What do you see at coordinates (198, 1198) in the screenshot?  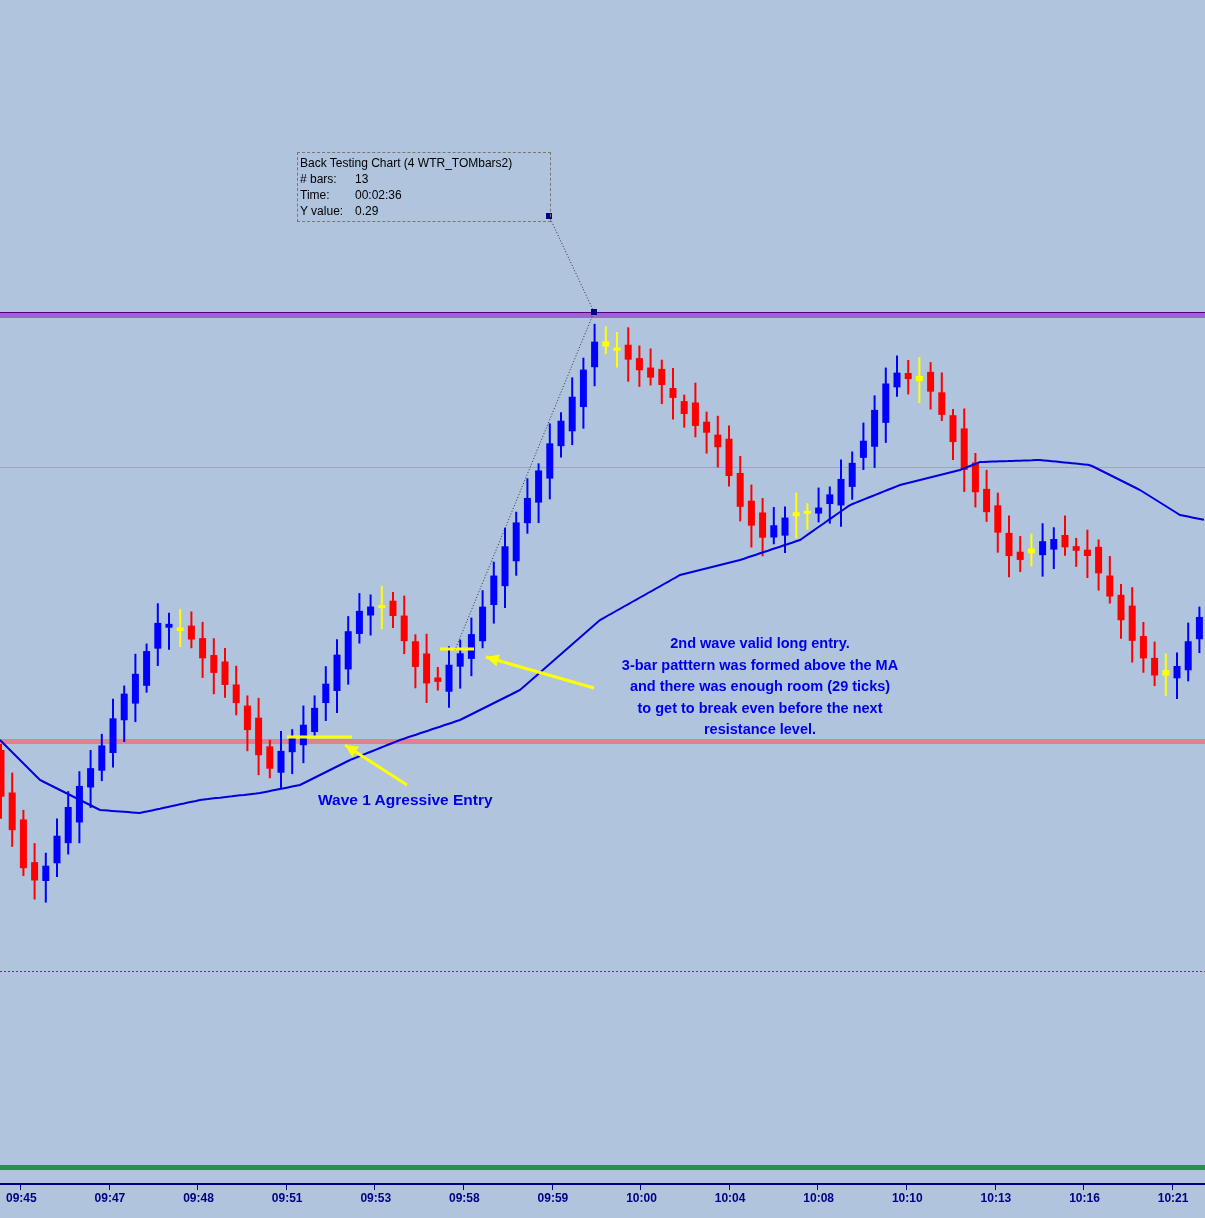 I see `time-label: 09:48` at bounding box center [198, 1198].